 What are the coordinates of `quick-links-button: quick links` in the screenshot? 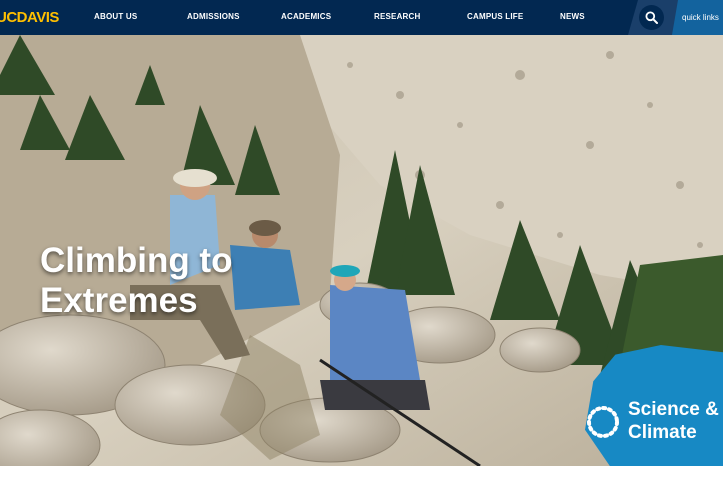 It's located at (697, 17).